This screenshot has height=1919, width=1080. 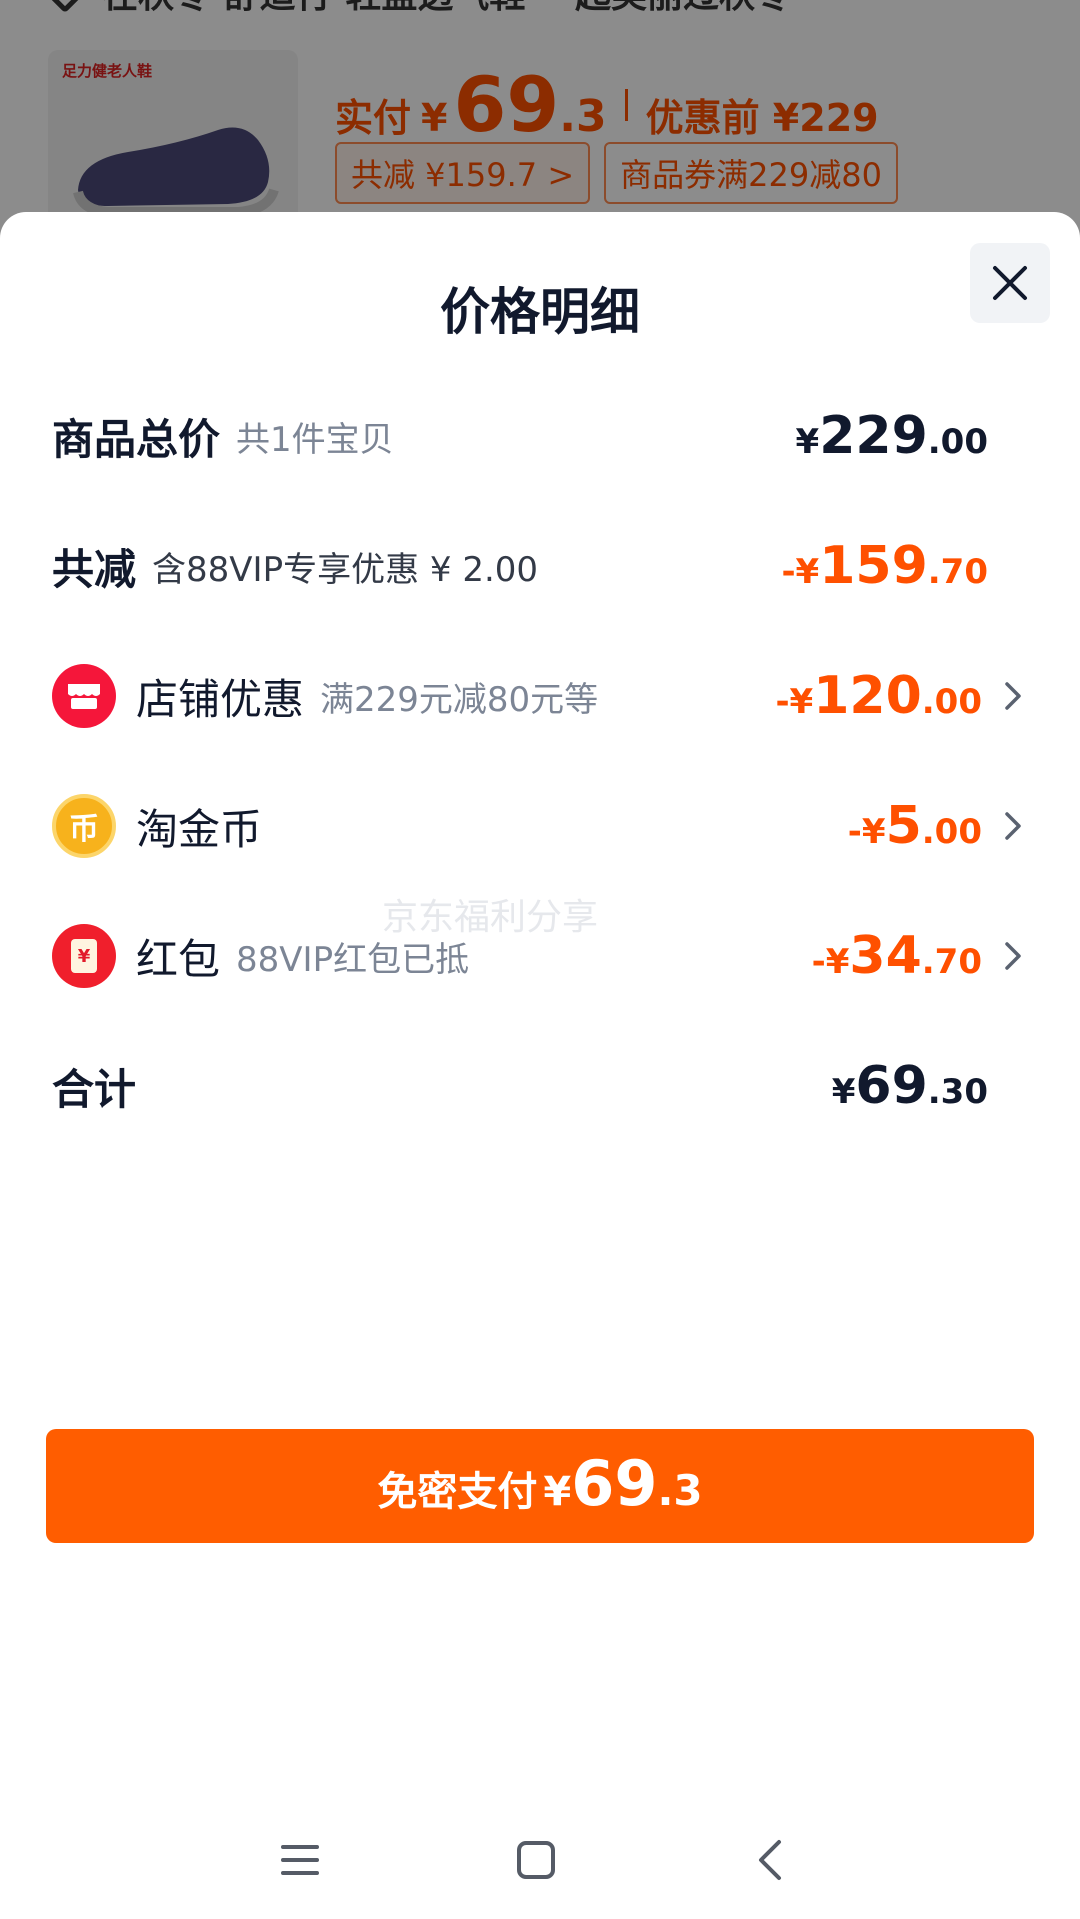 I want to click on store-glyph-icon, so click(x=84, y=696).